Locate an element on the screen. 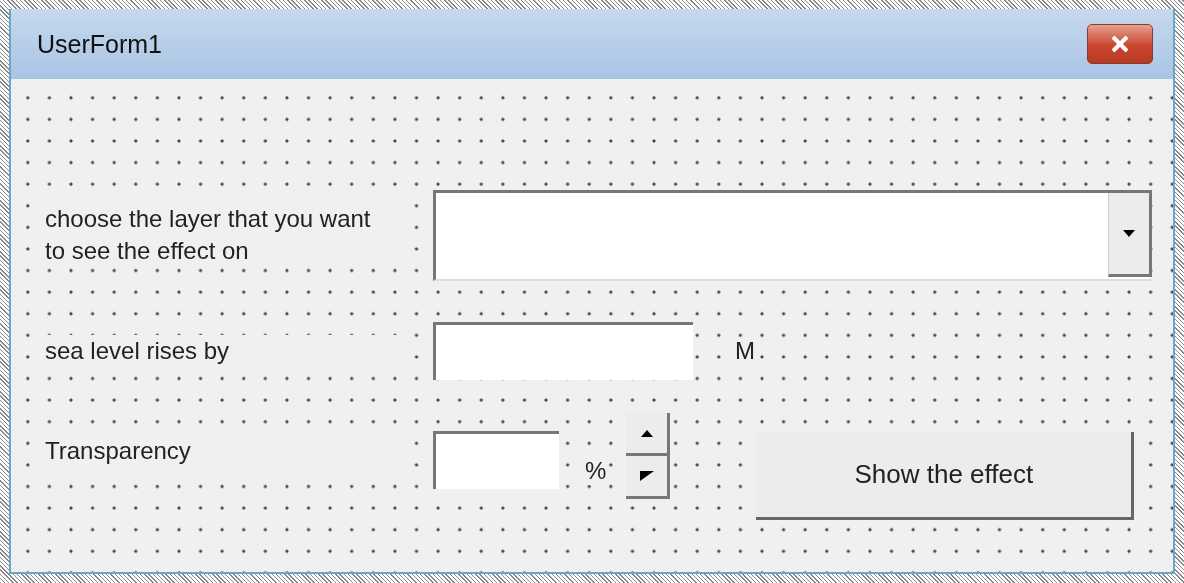  show-effect-button: Show the effect is located at coordinates (945, 476).